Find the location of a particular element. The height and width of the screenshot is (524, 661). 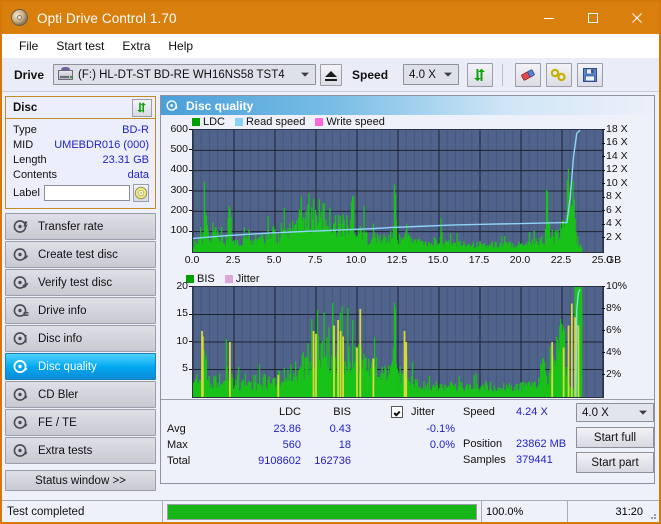

legend-label: Read speed is located at coordinates (276, 122).